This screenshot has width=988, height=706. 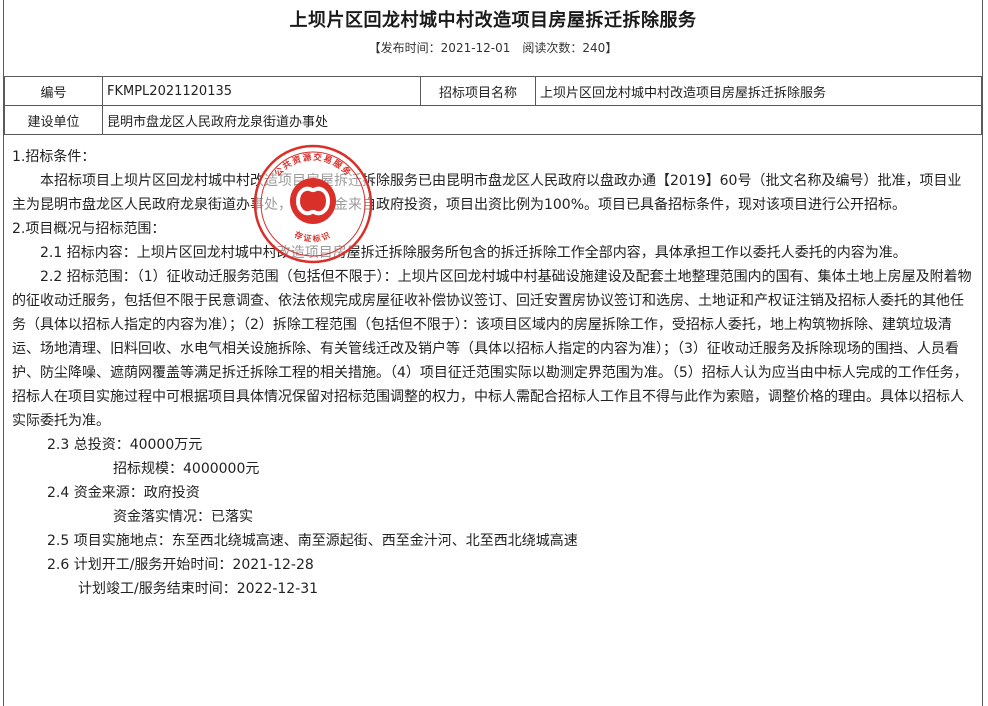 What do you see at coordinates (53, 120) in the screenshot?
I see `builder-label: 建设单位` at bounding box center [53, 120].